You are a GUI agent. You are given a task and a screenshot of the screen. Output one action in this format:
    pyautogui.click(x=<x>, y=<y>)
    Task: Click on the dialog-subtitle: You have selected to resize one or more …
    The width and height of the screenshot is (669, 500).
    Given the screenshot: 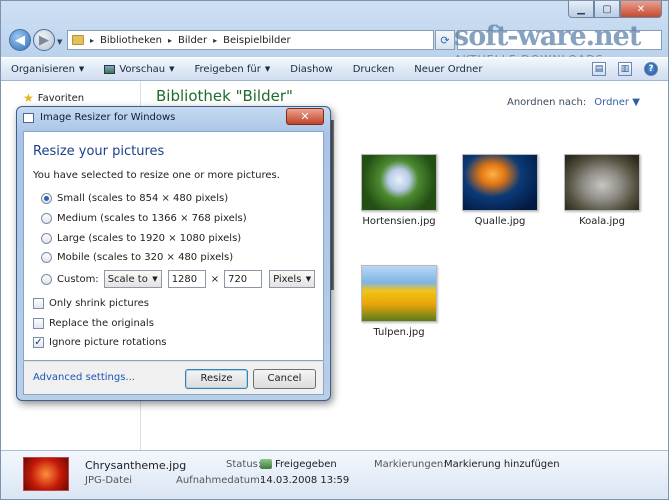 What is the action you would take?
    pyautogui.click(x=156, y=175)
    